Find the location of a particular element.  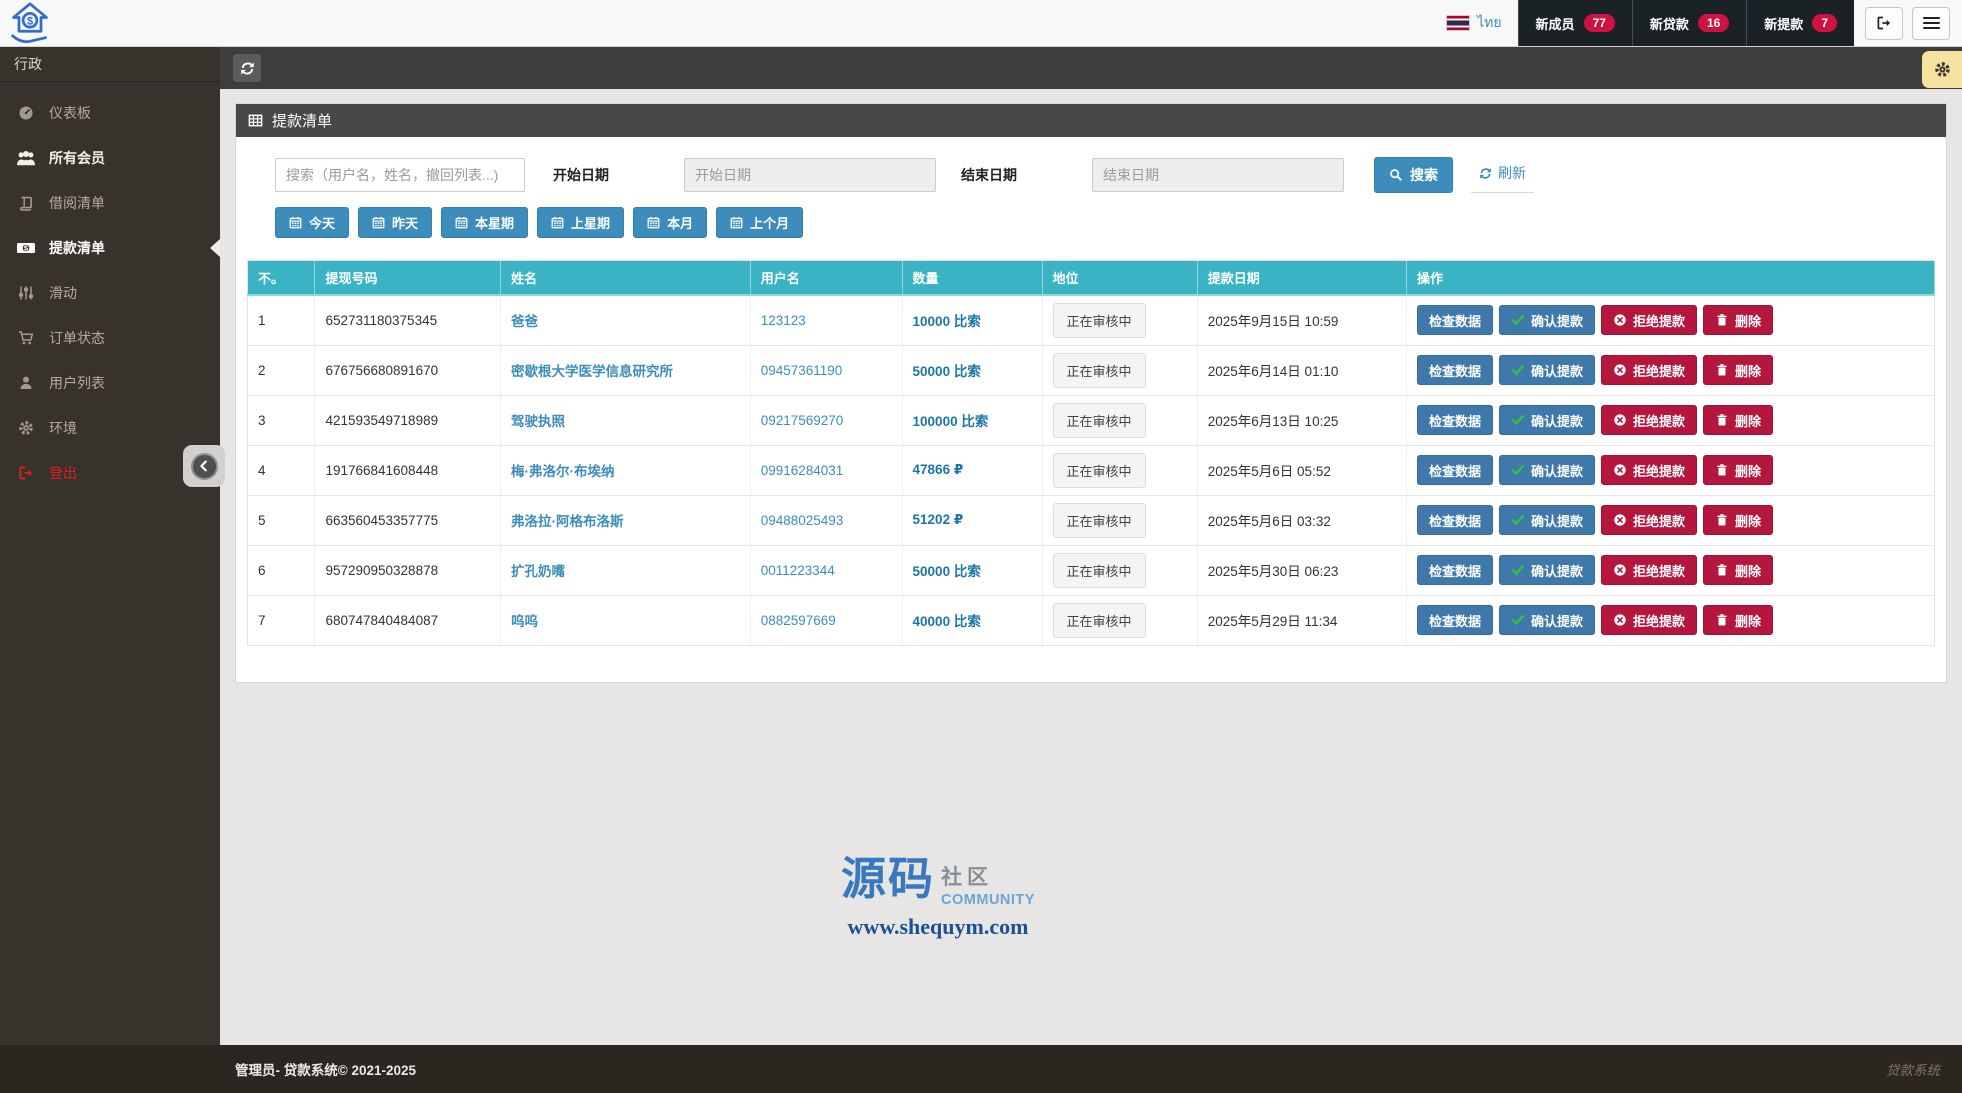

quick-date-button: 本星期 is located at coordinates (485, 222).